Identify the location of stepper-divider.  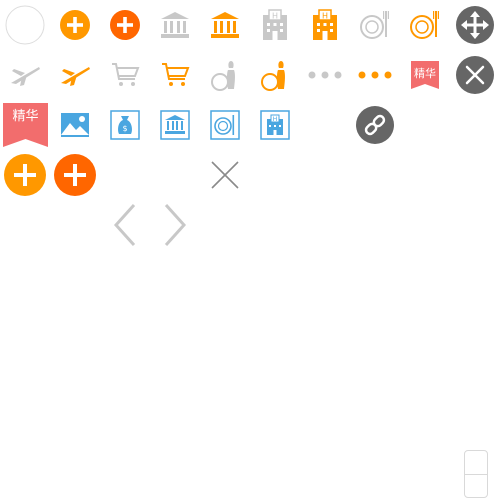
(476, 474).